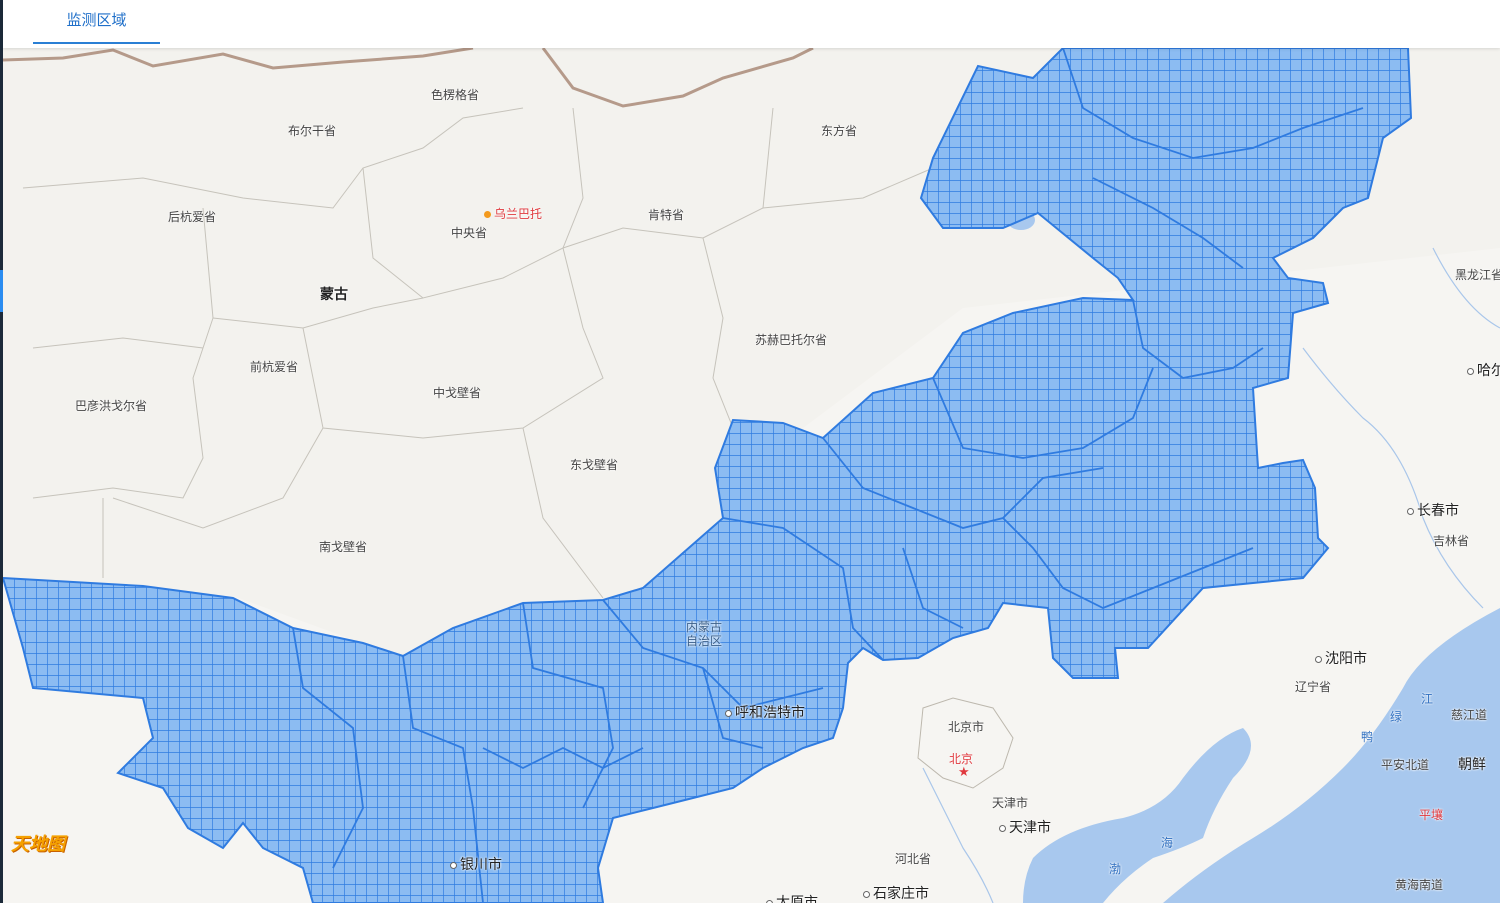 The height and width of the screenshot is (903, 1500). Describe the element at coordinates (1477, 275) in the screenshot. I see `label-heilongjiang: 黑龙江省` at that location.